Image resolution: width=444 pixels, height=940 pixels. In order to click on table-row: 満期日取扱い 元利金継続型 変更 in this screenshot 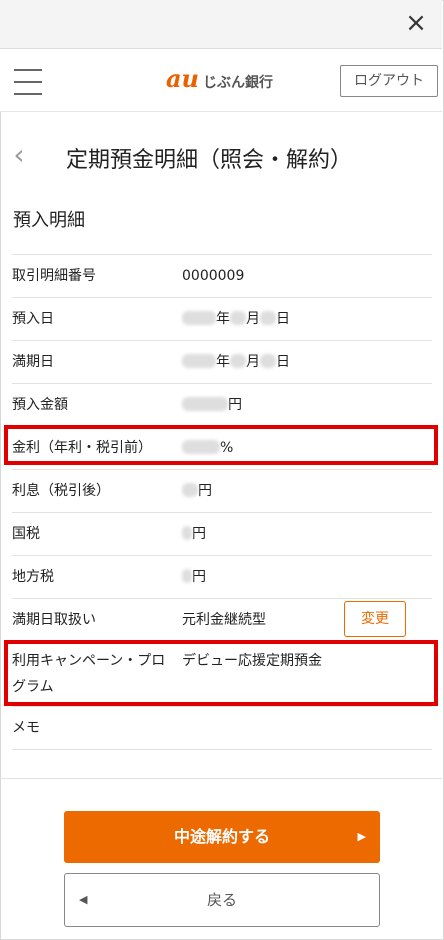, I will do `click(222, 619)`.